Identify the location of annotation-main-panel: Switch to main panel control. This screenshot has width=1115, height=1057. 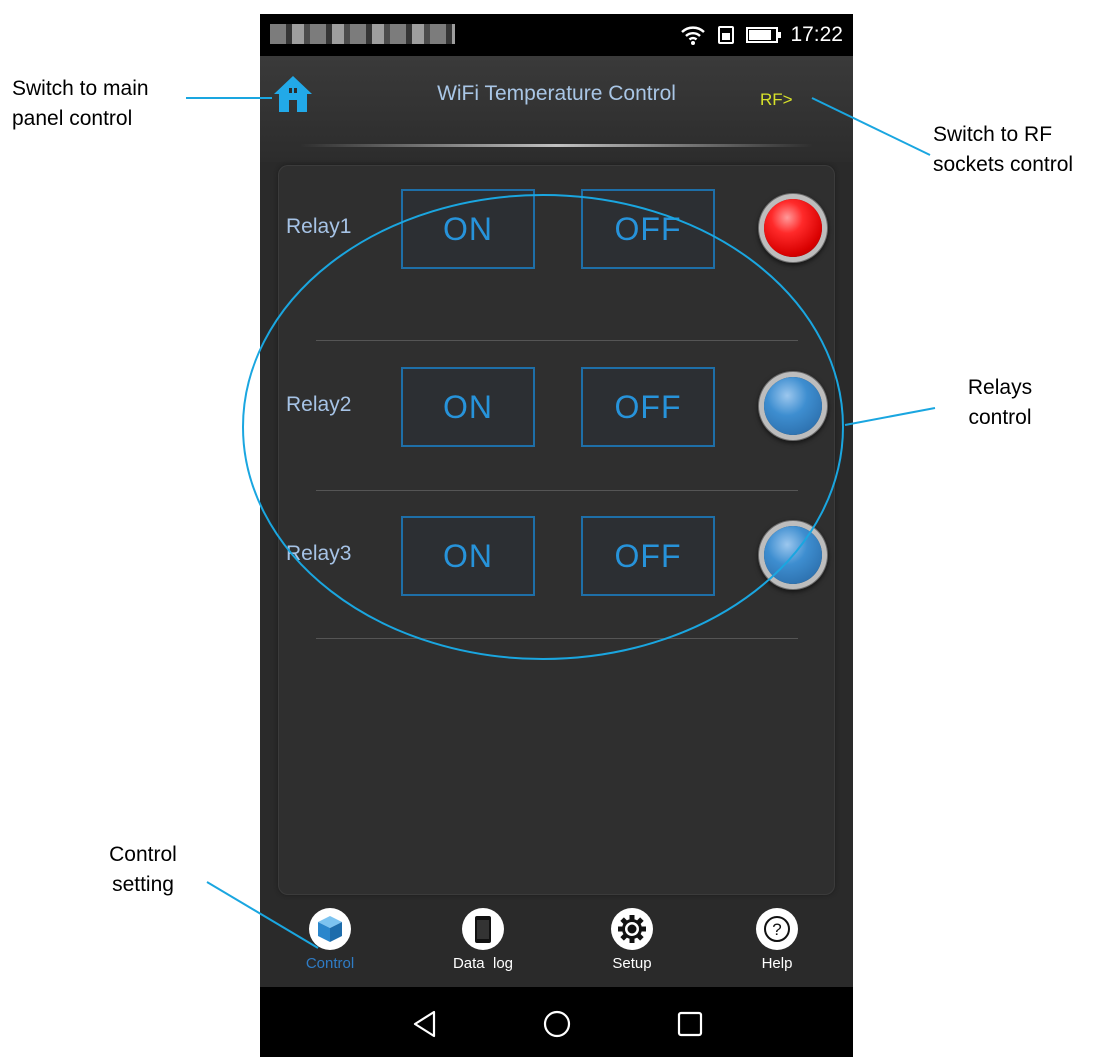
(99, 104).